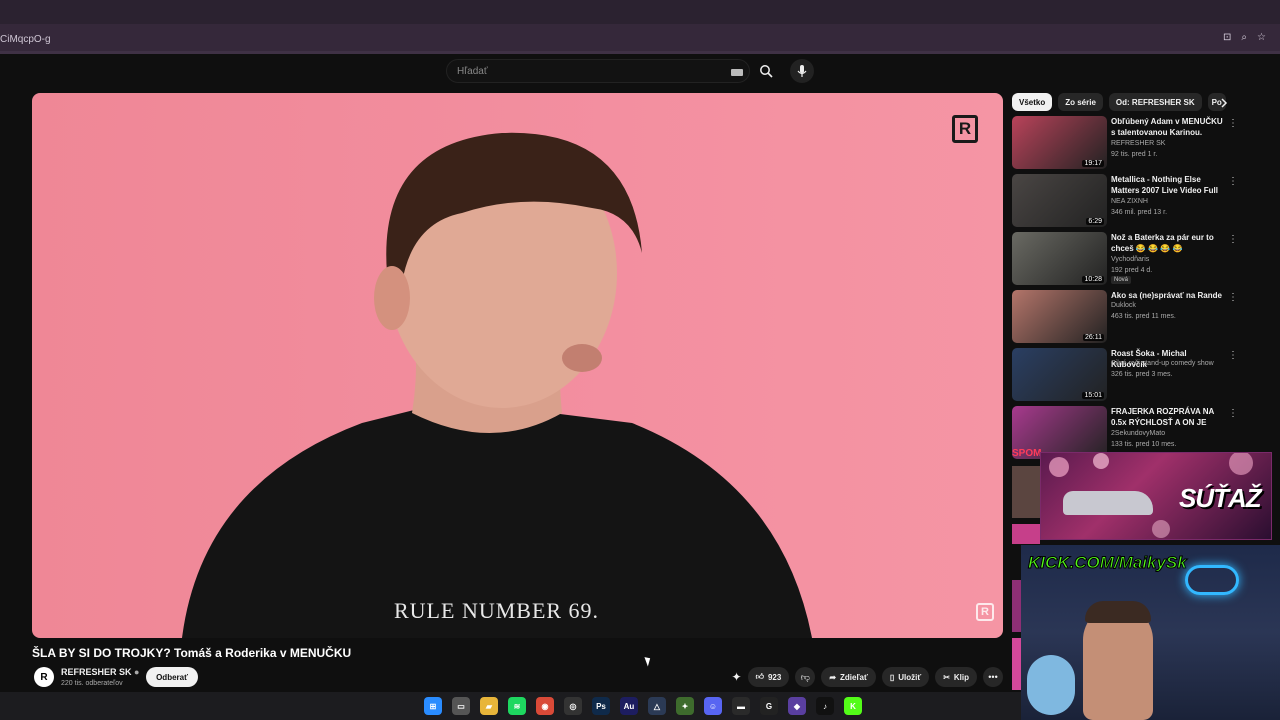  I want to click on clip-button: ✂ Klip, so click(956, 677).